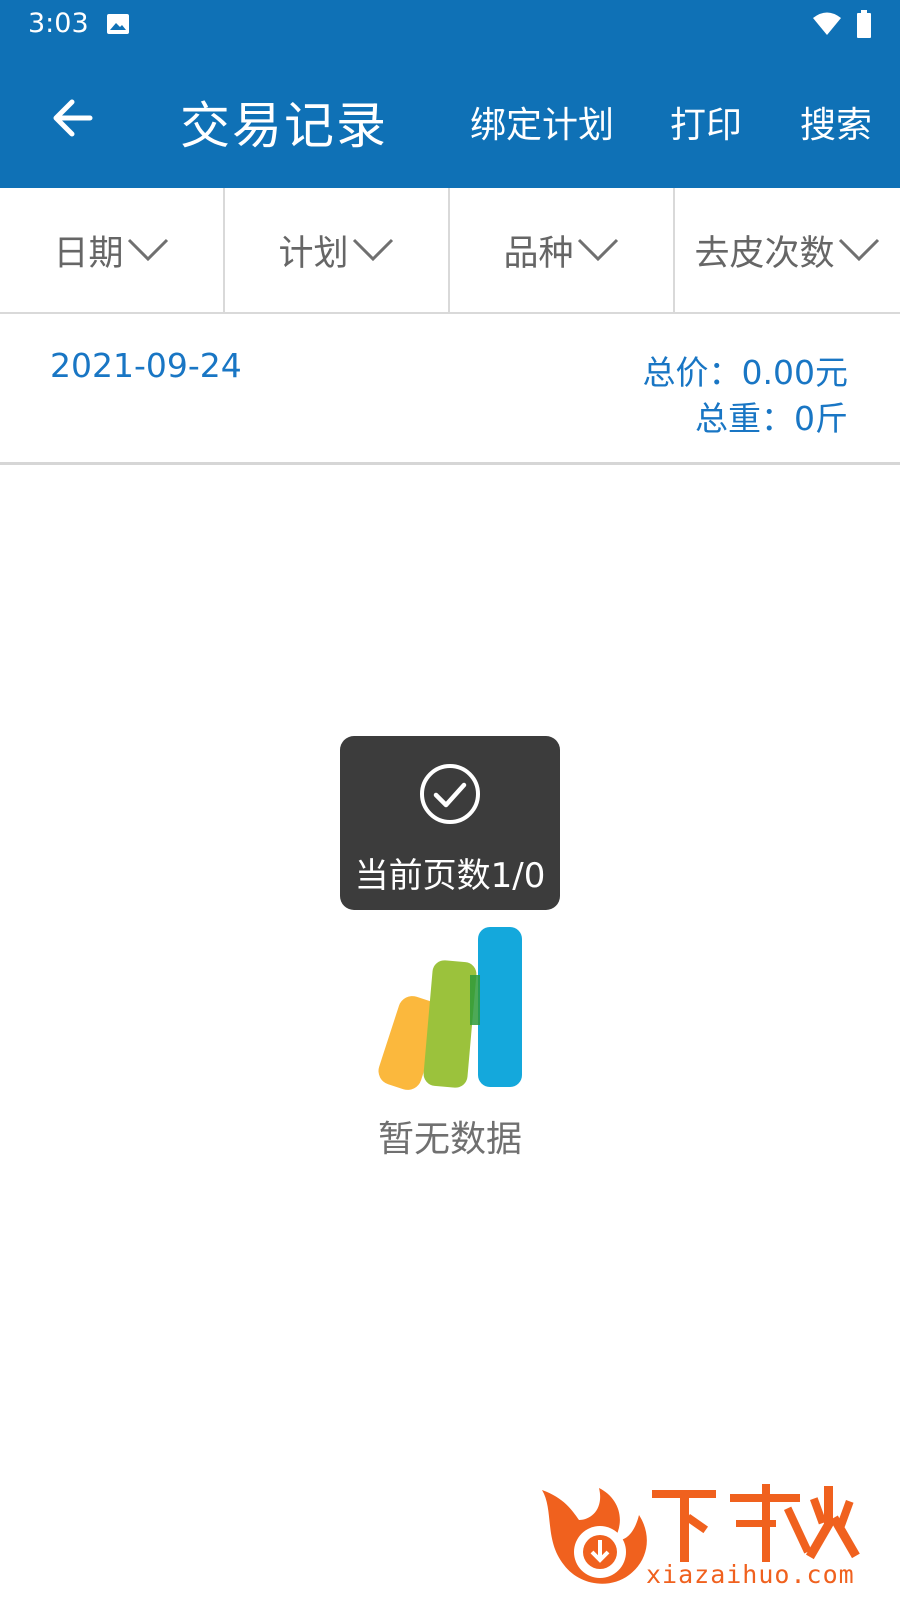  I want to click on filter-label: 计划, so click(313, 253).